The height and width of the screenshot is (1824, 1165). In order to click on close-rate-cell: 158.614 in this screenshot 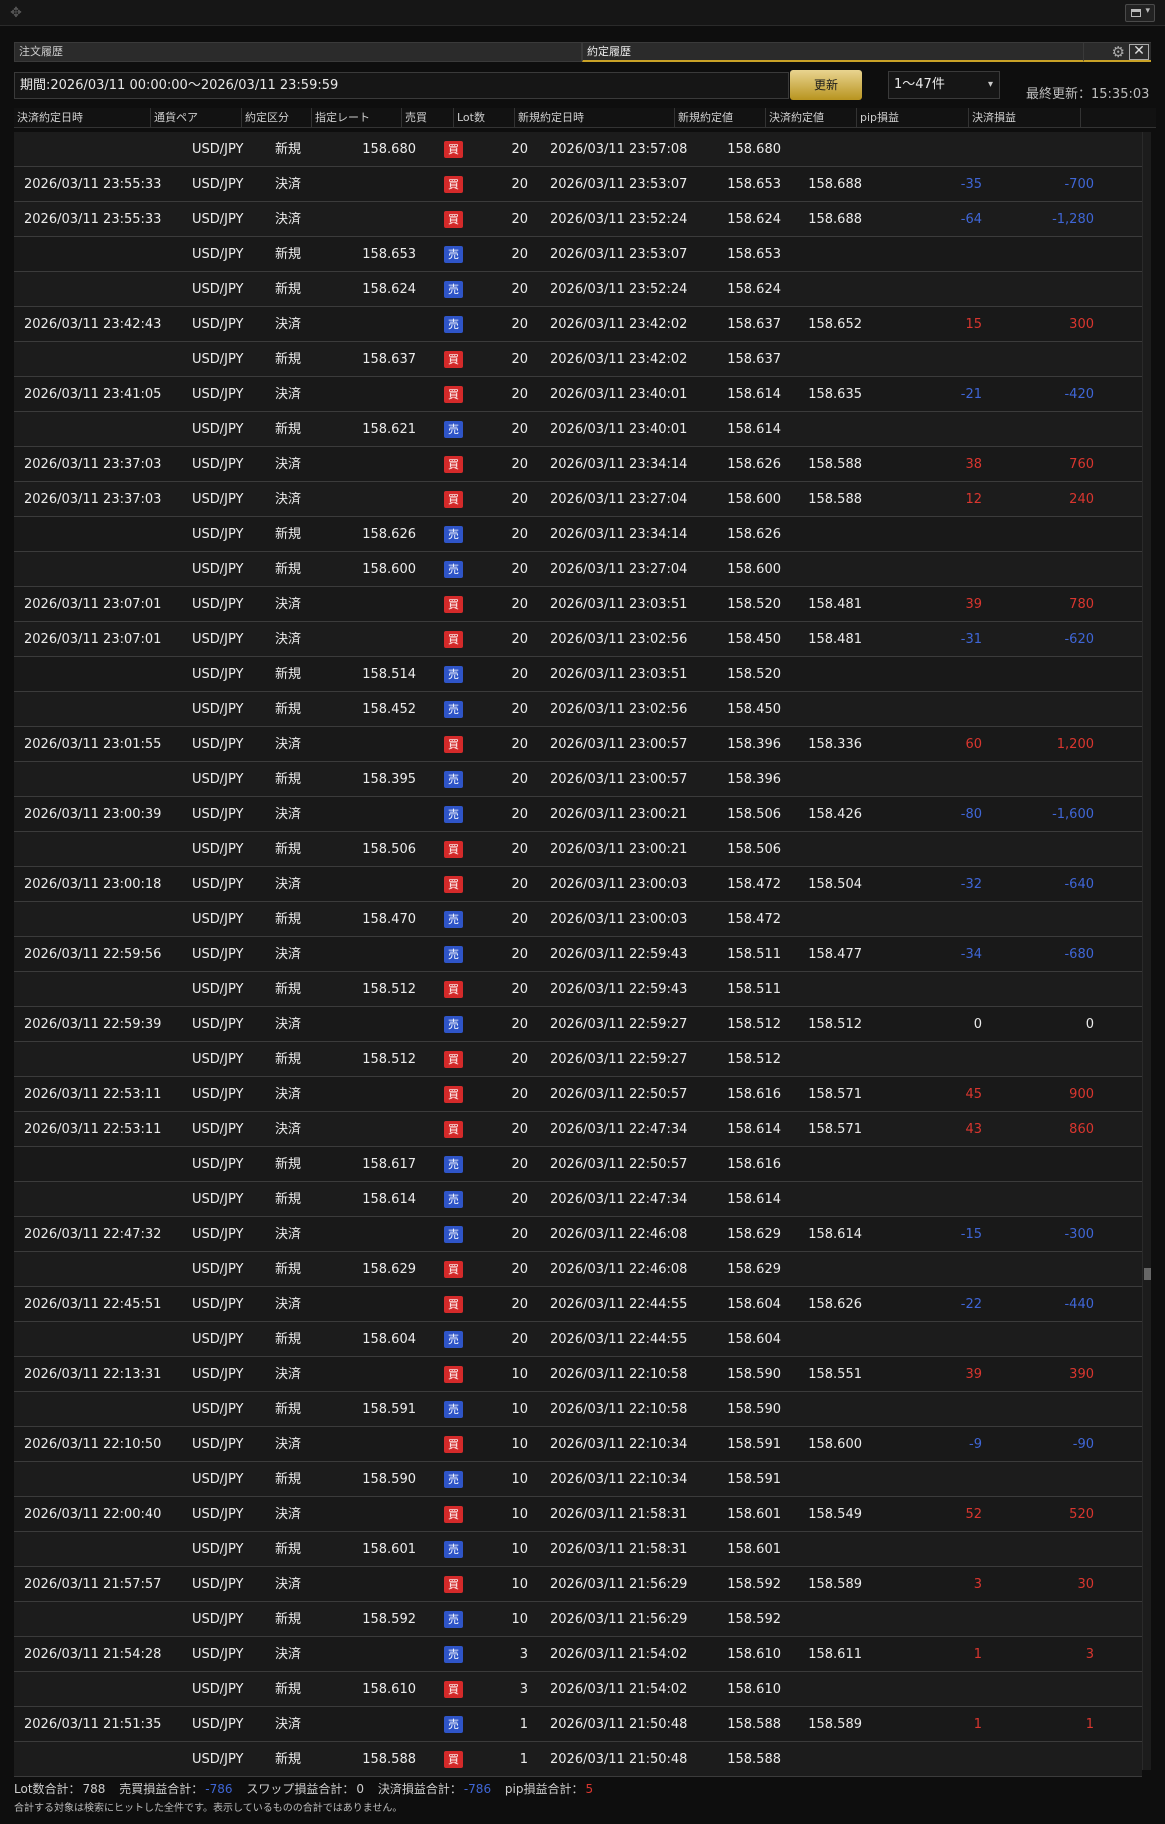, I will do `click(835, 1234)`.